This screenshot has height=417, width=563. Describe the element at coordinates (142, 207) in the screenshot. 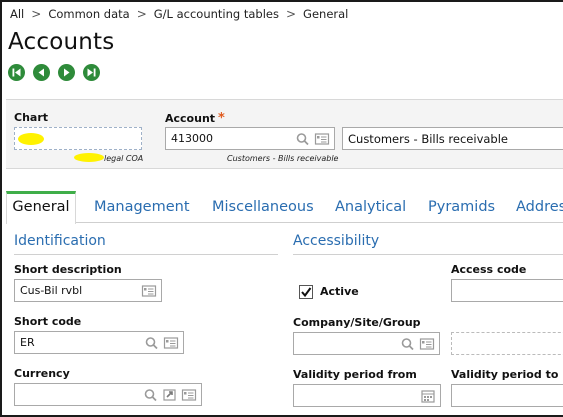

I see `tab-management: Management` at that location.